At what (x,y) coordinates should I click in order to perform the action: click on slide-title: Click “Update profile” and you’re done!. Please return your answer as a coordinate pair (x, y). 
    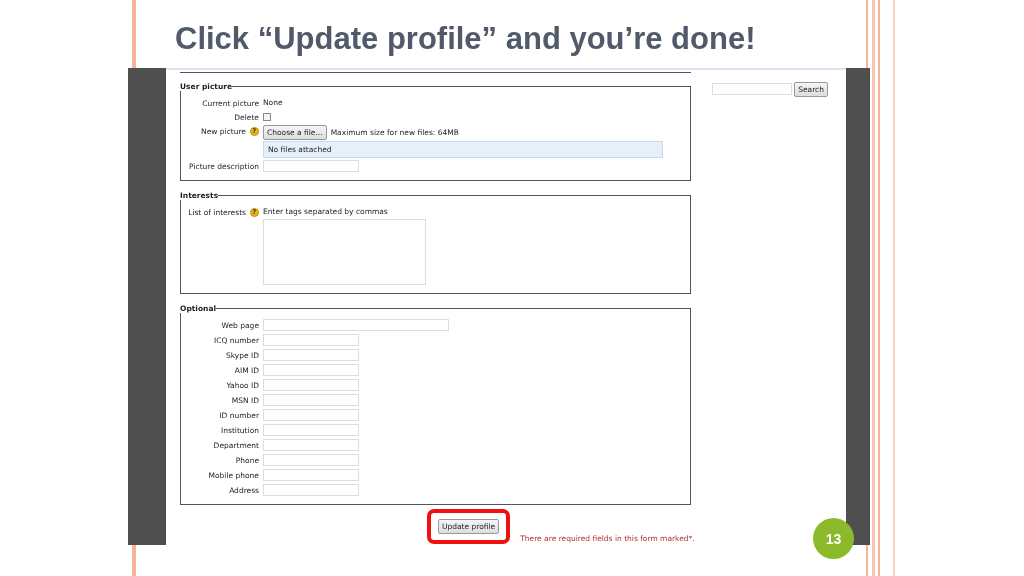
    Looking at the image, I should click on (465, 39).